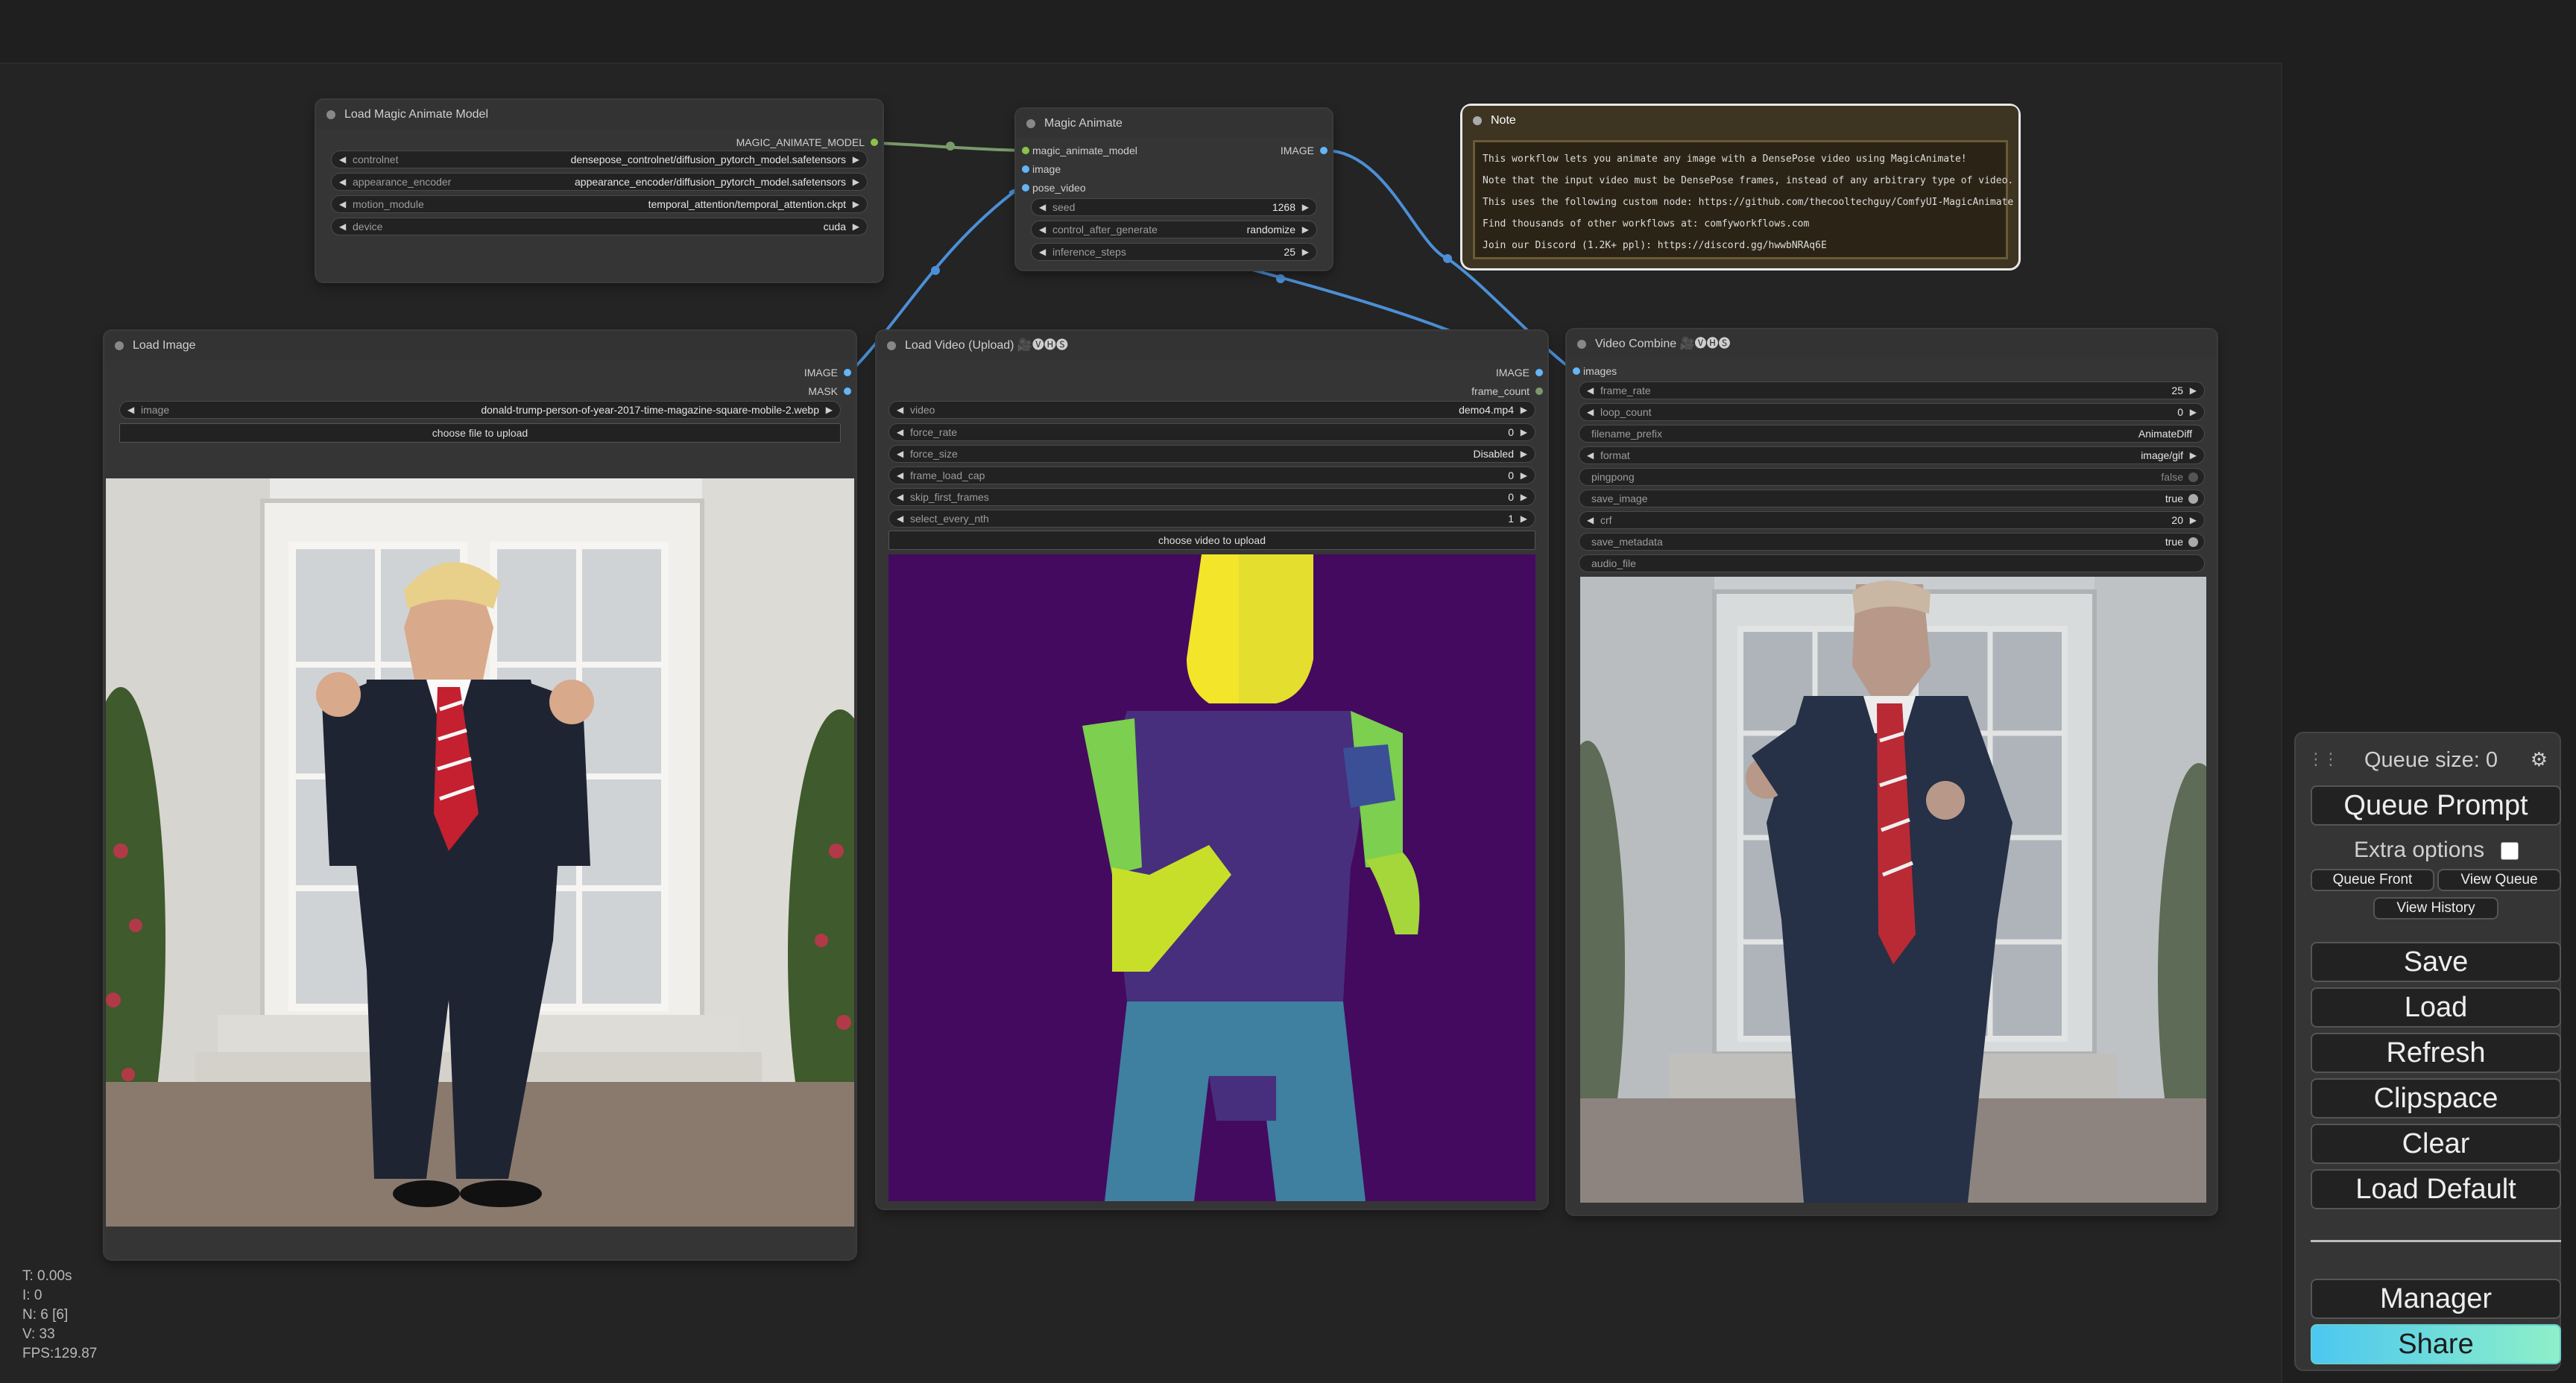 This screenshot has width=2576, height=1383. What do you see at coordinates (2436, 805) in the screenshot?
I see `queue-prompt-button: Queue Prompt` at bounding box center [2436, 805].